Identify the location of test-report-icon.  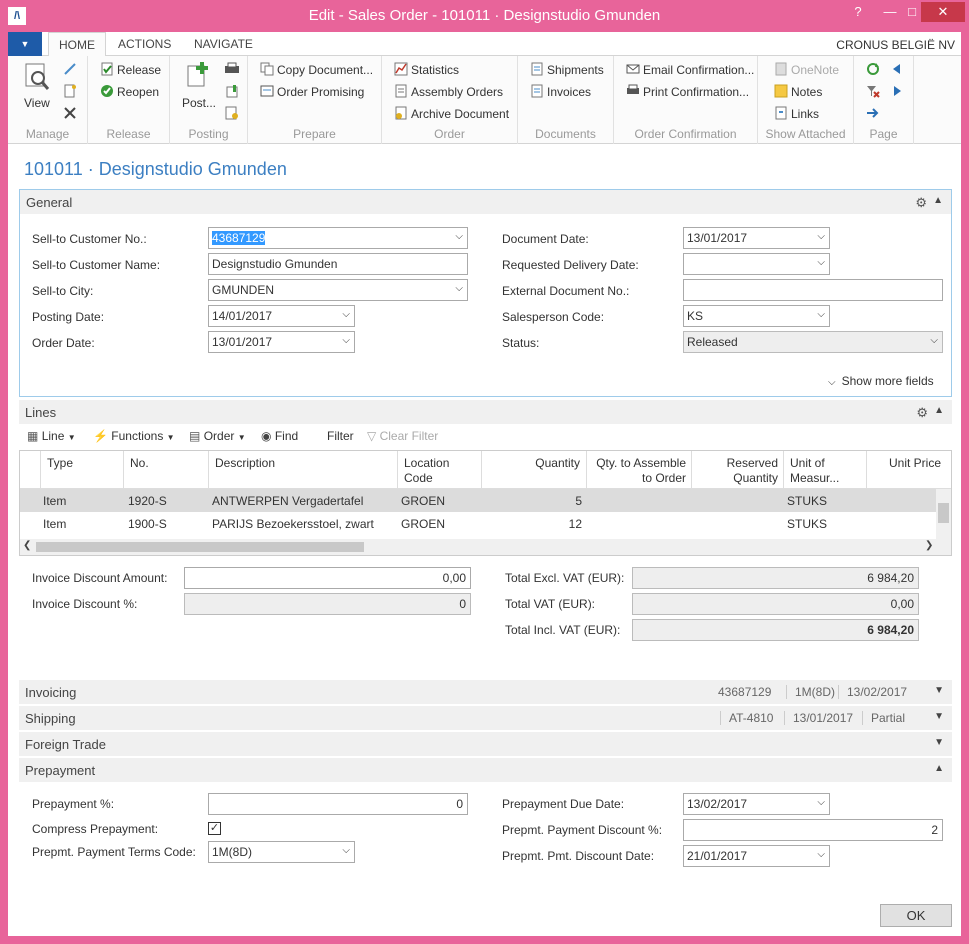
(232, 113).